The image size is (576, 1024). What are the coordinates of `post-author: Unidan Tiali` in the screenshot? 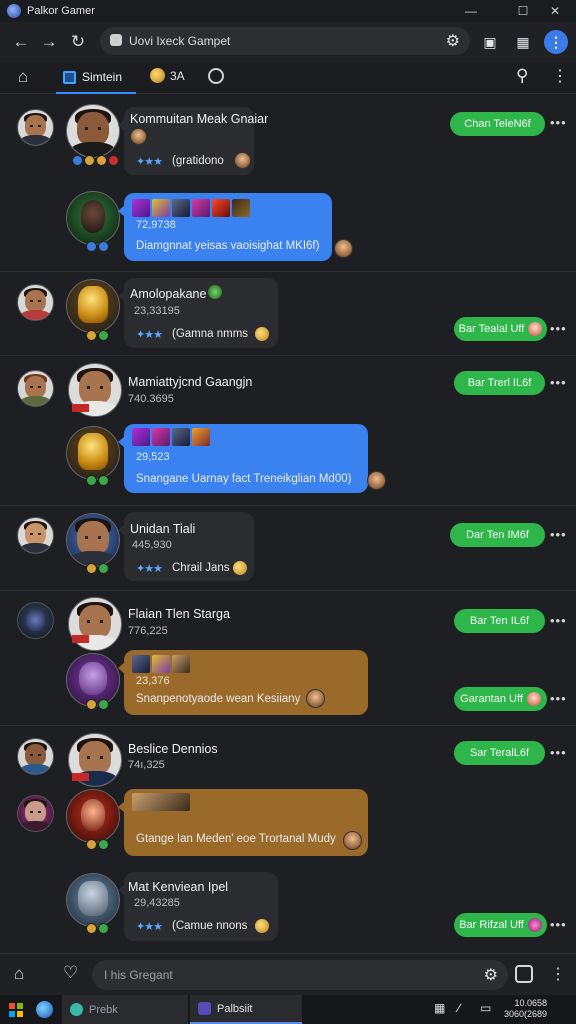 It's located at (163, 529).